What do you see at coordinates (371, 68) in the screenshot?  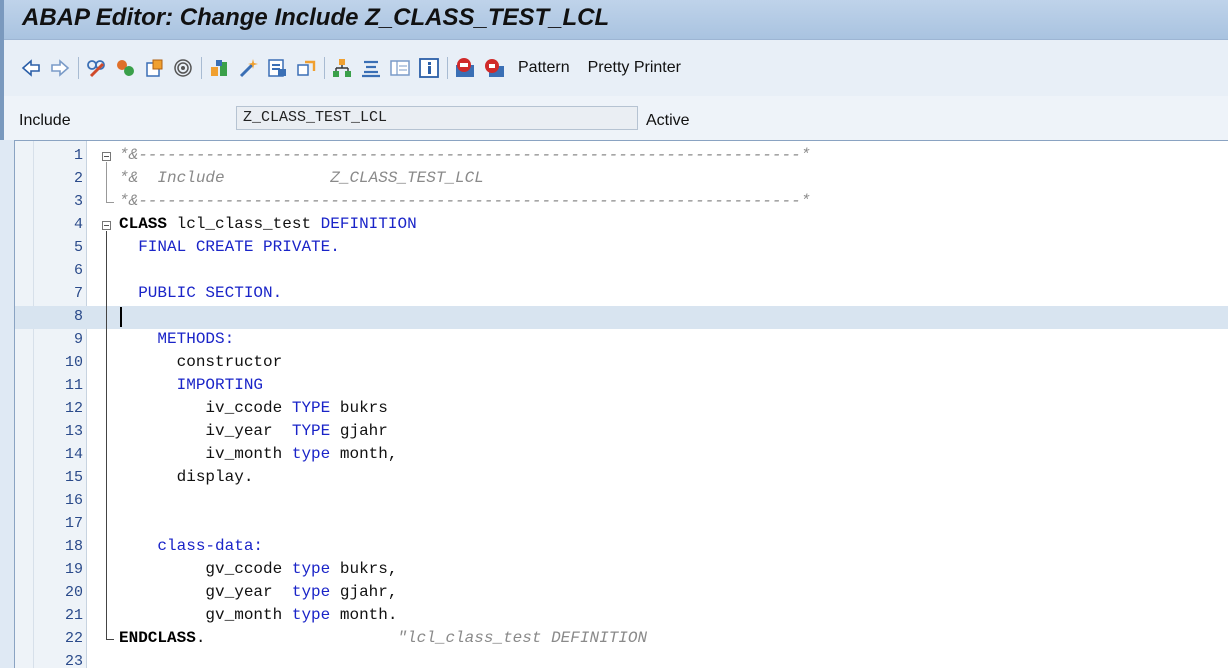 I see `stack-icon` at bounding box center [371, 68].